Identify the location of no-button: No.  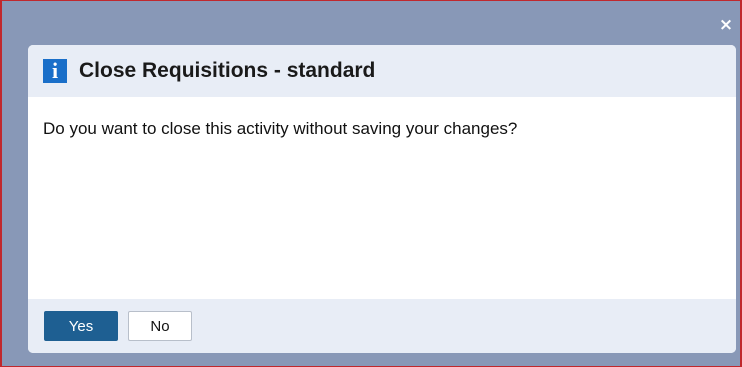
(160, 326).